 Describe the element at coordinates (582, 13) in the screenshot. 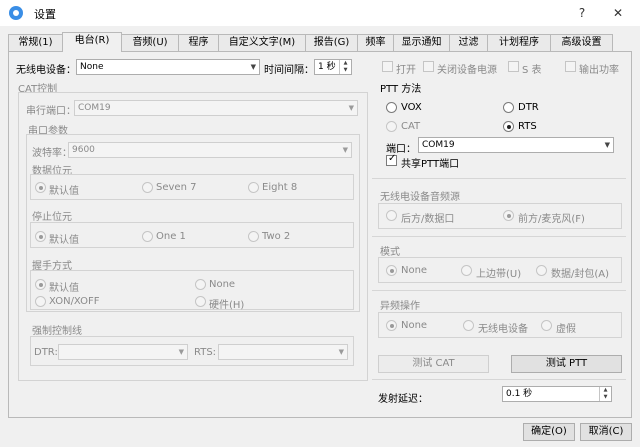

I see `help-button: ?` at that location.